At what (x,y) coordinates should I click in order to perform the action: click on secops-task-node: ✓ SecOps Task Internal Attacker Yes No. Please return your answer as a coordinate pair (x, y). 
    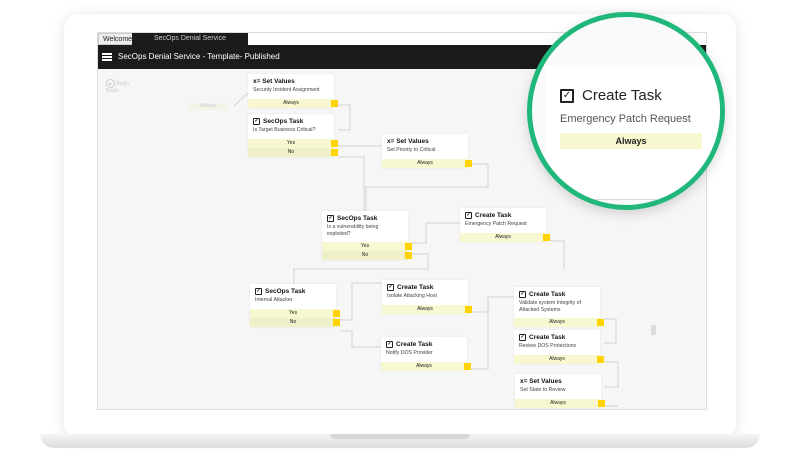
    Looking at the image, I should click on (295, 305).